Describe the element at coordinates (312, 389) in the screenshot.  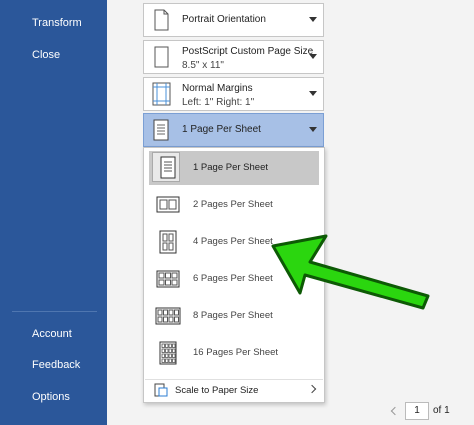
I see `chevron-right-icon` at that location.